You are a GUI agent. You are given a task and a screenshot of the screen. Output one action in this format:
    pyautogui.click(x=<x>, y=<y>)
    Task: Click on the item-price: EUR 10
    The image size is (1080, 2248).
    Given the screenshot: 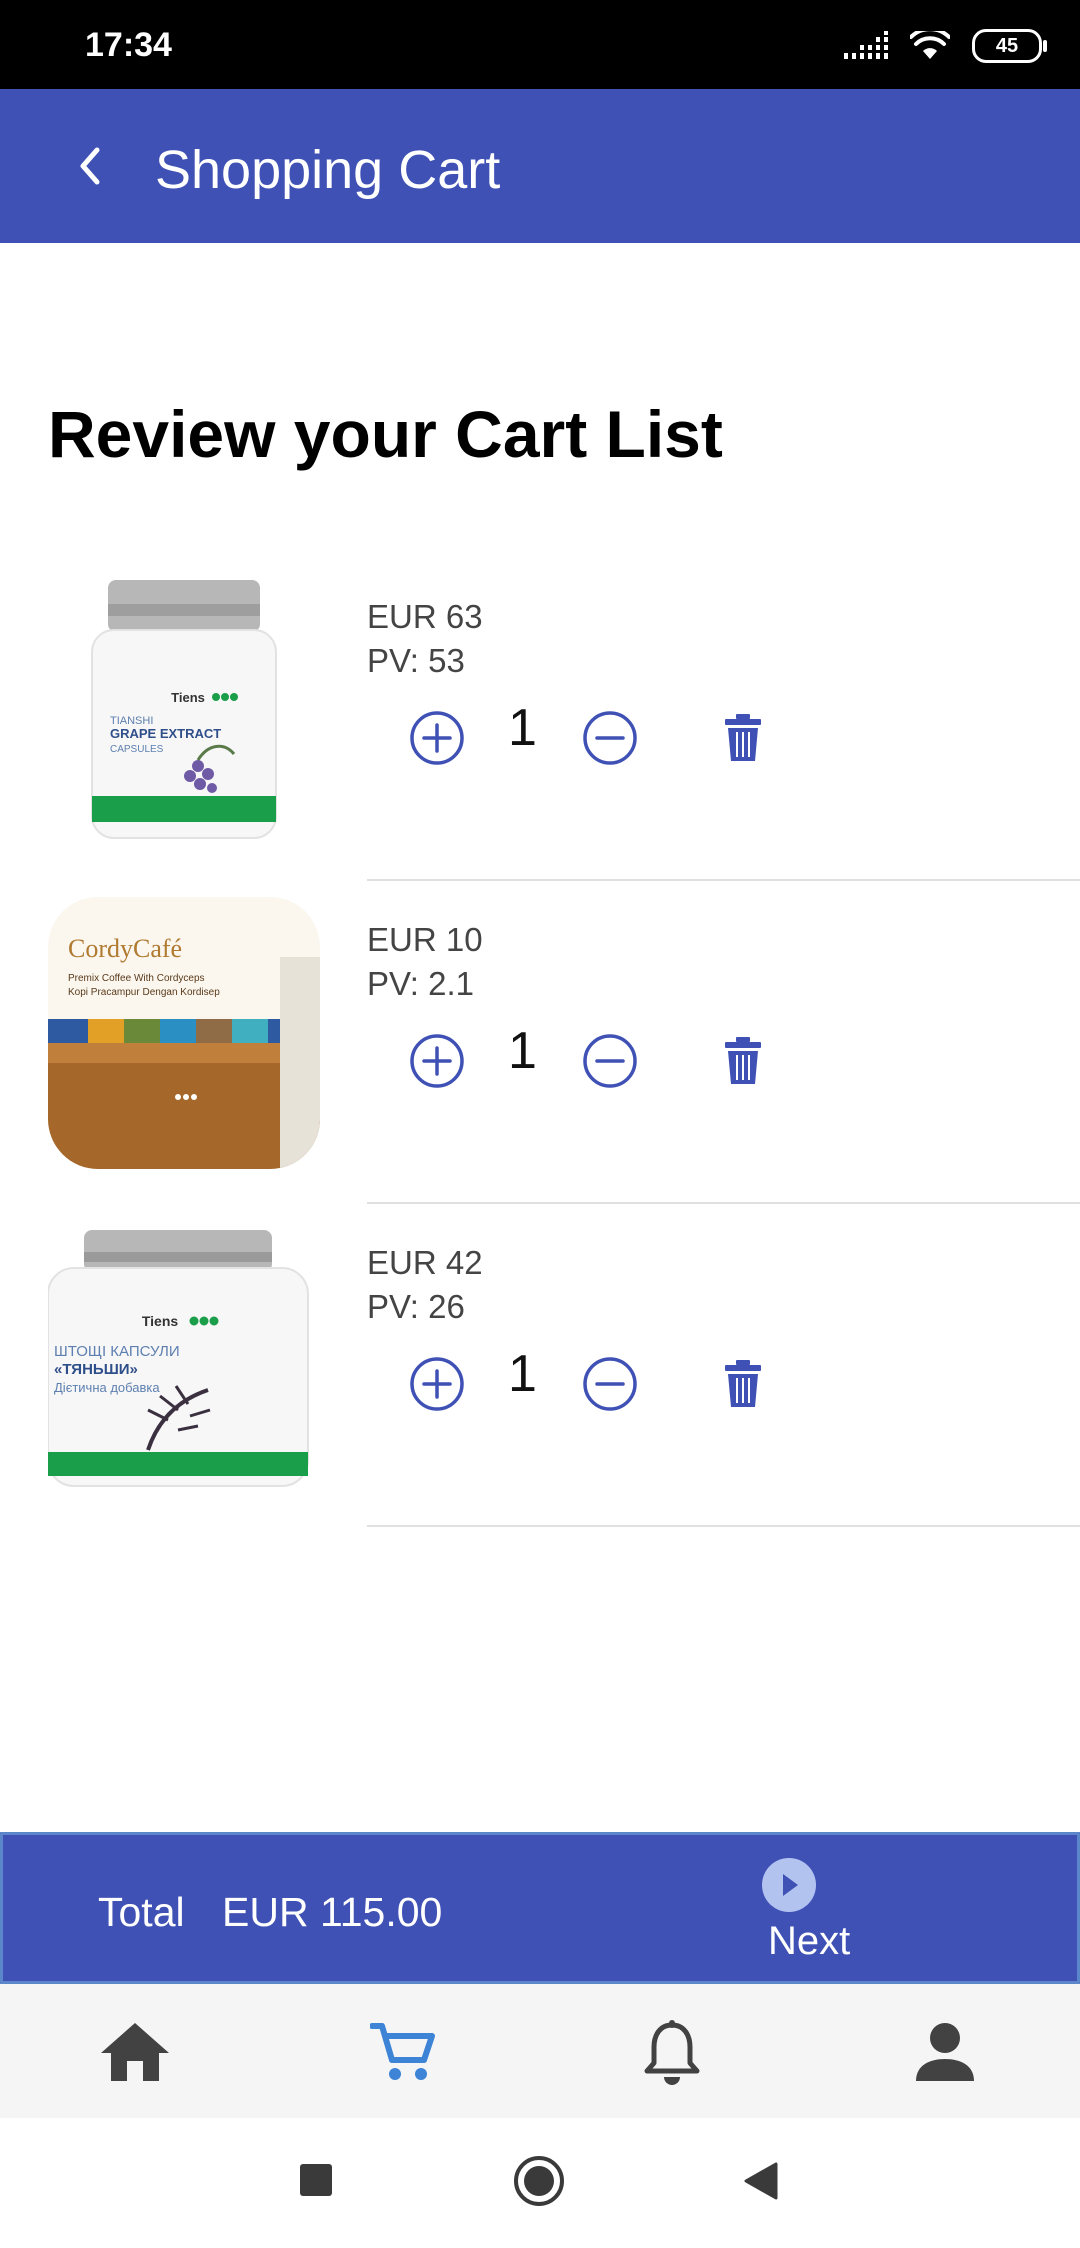 What is the action you would take?
    pyautogui.click(x=425, y=939)
    